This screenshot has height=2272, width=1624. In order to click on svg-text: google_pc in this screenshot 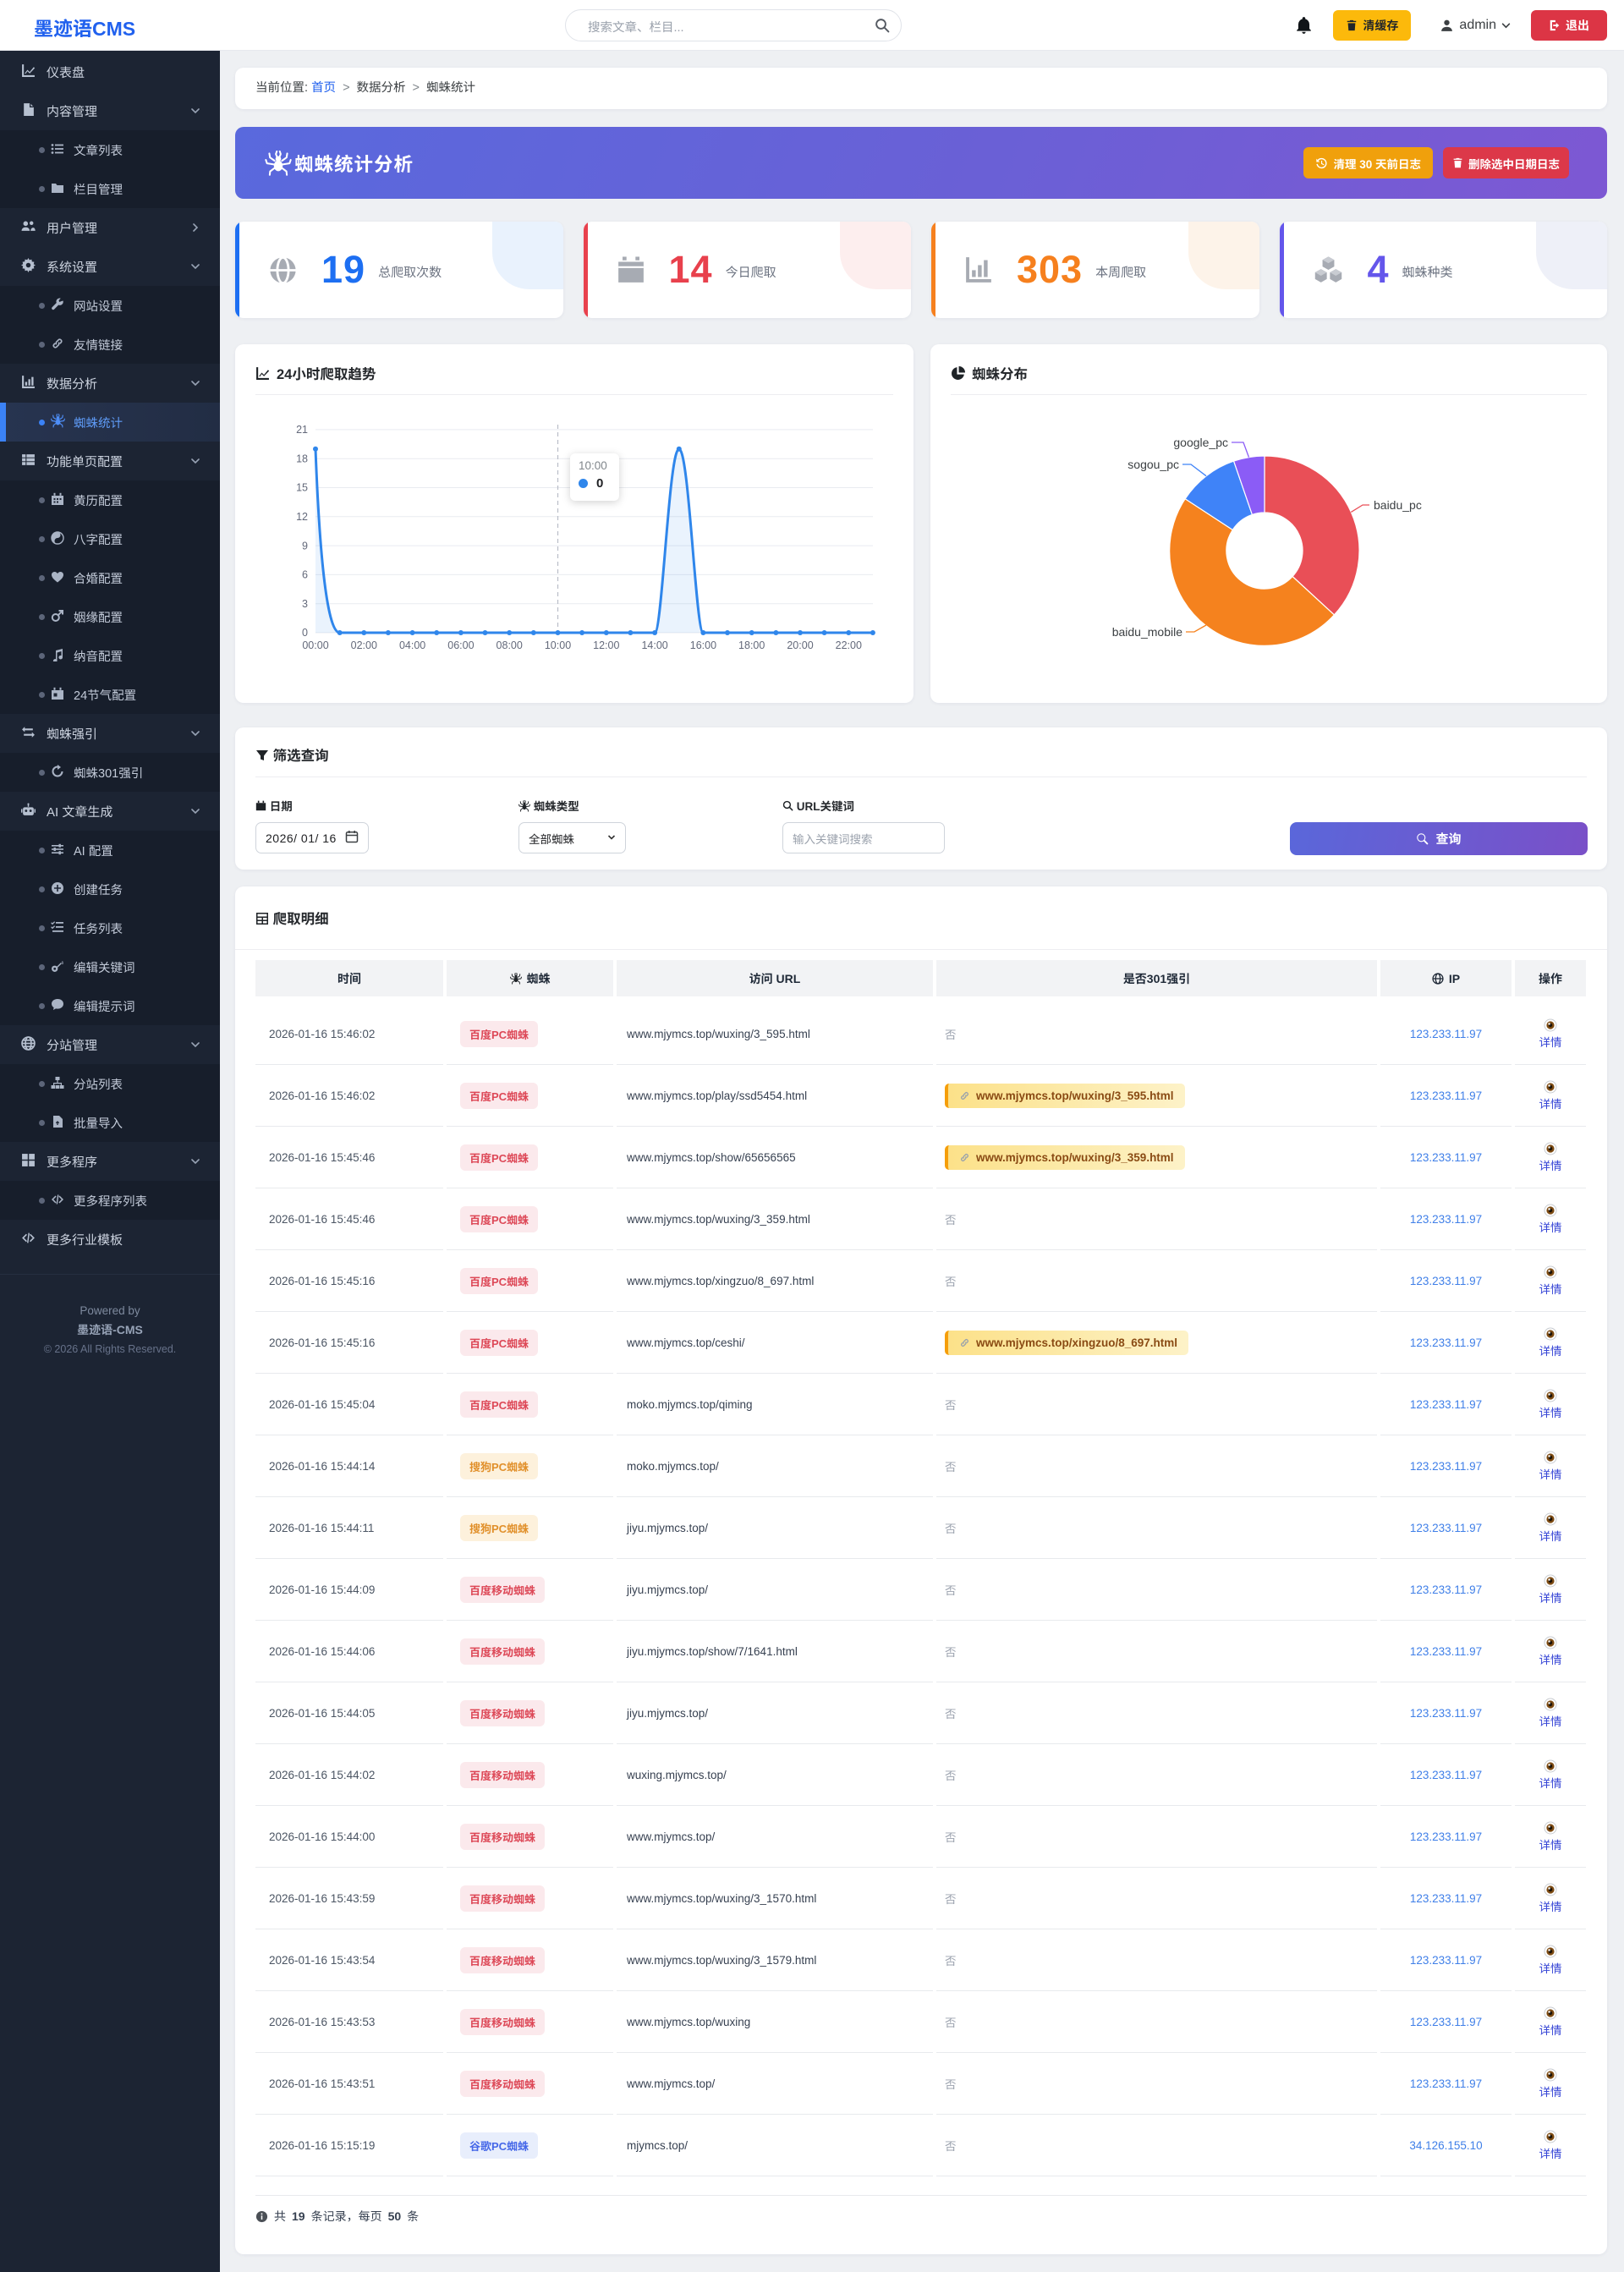, I will do `click(1200, 443)`.